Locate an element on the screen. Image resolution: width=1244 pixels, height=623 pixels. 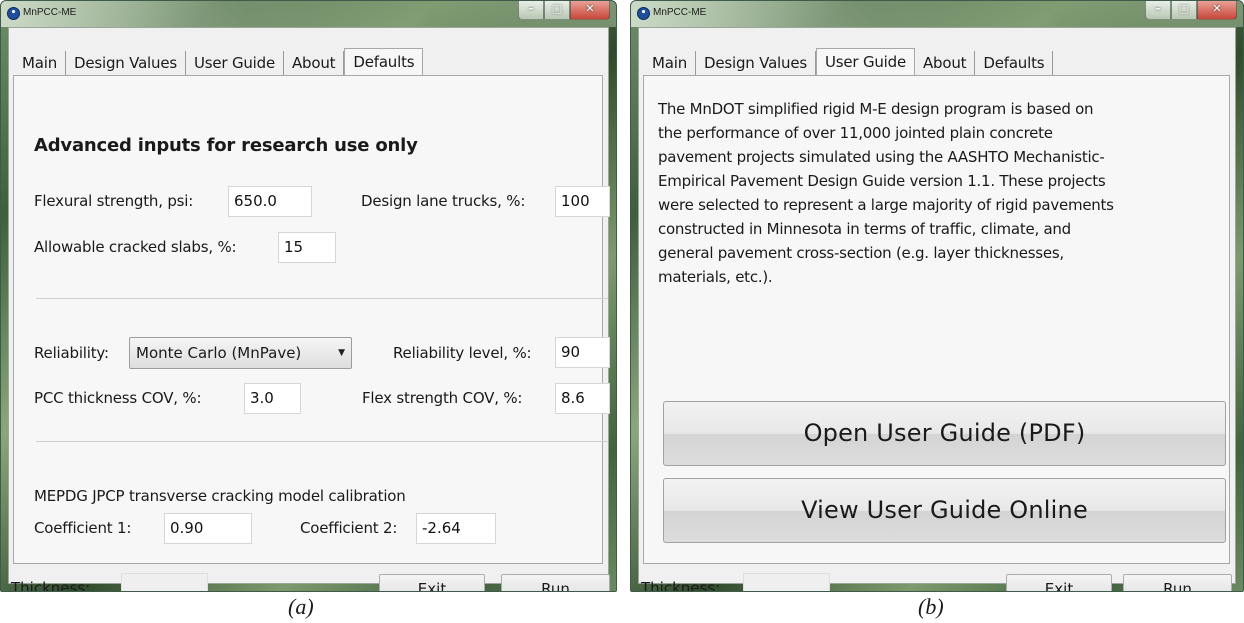
pcc-thickness-cov-input: 3.0 is located at coordinates (272, 398).